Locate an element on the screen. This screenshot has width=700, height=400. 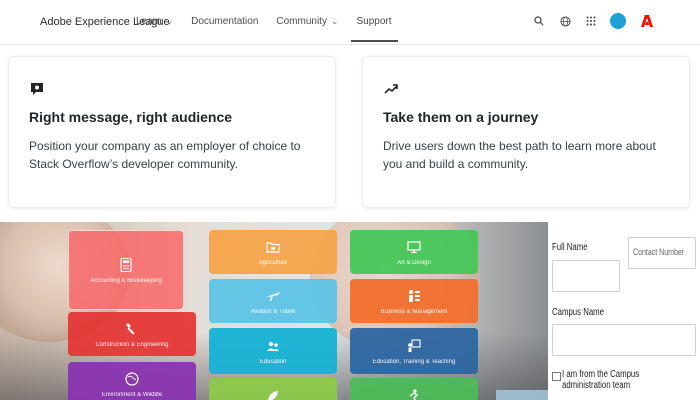
tile-label: Education is located at coordinates (273, 361).